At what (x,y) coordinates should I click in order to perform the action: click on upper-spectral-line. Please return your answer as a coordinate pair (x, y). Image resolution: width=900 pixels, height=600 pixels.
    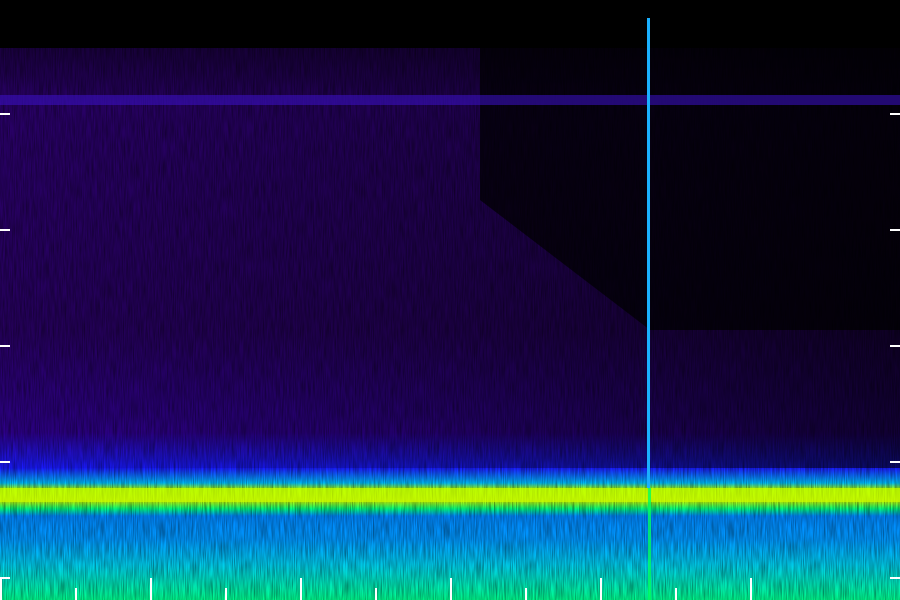
    Looking at the image, I should click on (450, 100).